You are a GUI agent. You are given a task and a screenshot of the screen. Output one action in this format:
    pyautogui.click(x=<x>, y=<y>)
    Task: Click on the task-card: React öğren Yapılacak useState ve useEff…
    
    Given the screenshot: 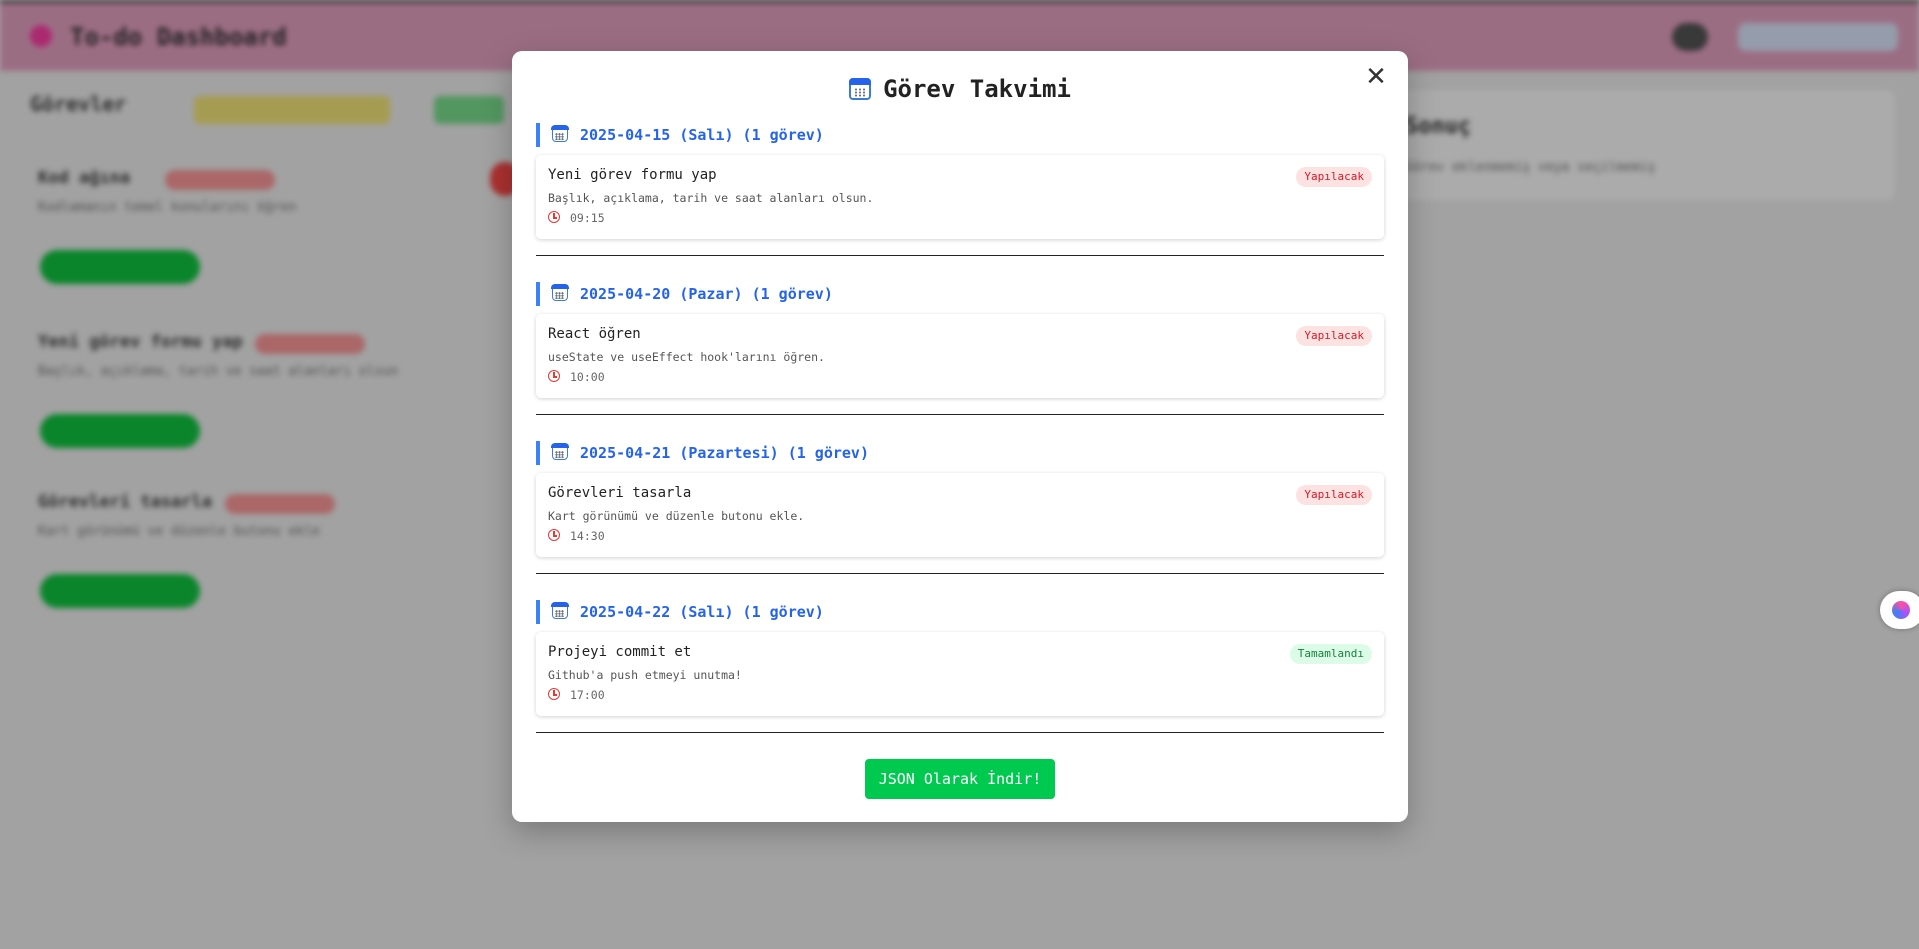 What is the action you would take?
    pyautogui.click(x=960, y=356)
    